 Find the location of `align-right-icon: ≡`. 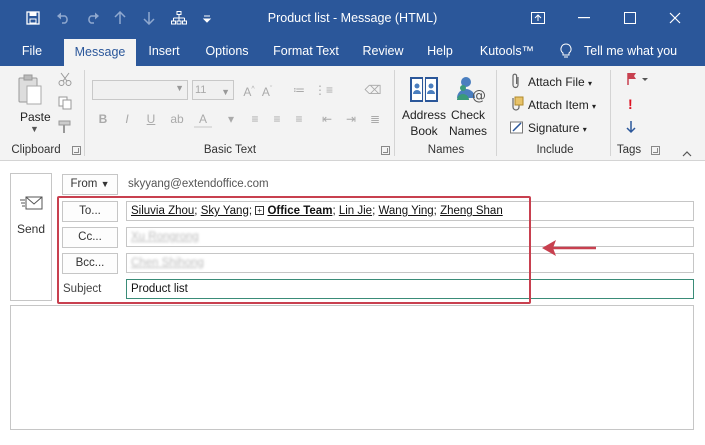

align-right-icon: ≡ is located at coordinates (299, 119).